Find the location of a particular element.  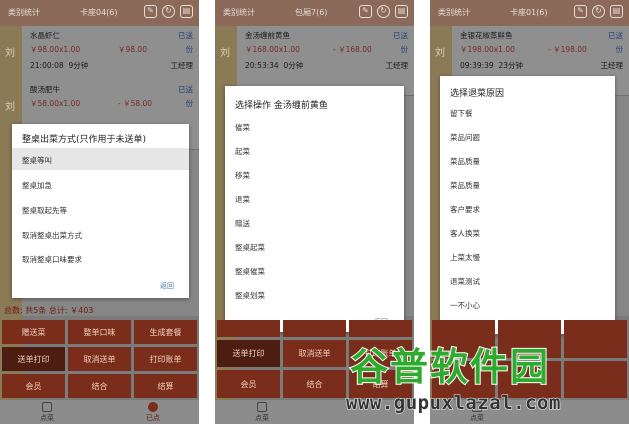

table-title: 卡座04(6) is located at coordinates (99, 12).